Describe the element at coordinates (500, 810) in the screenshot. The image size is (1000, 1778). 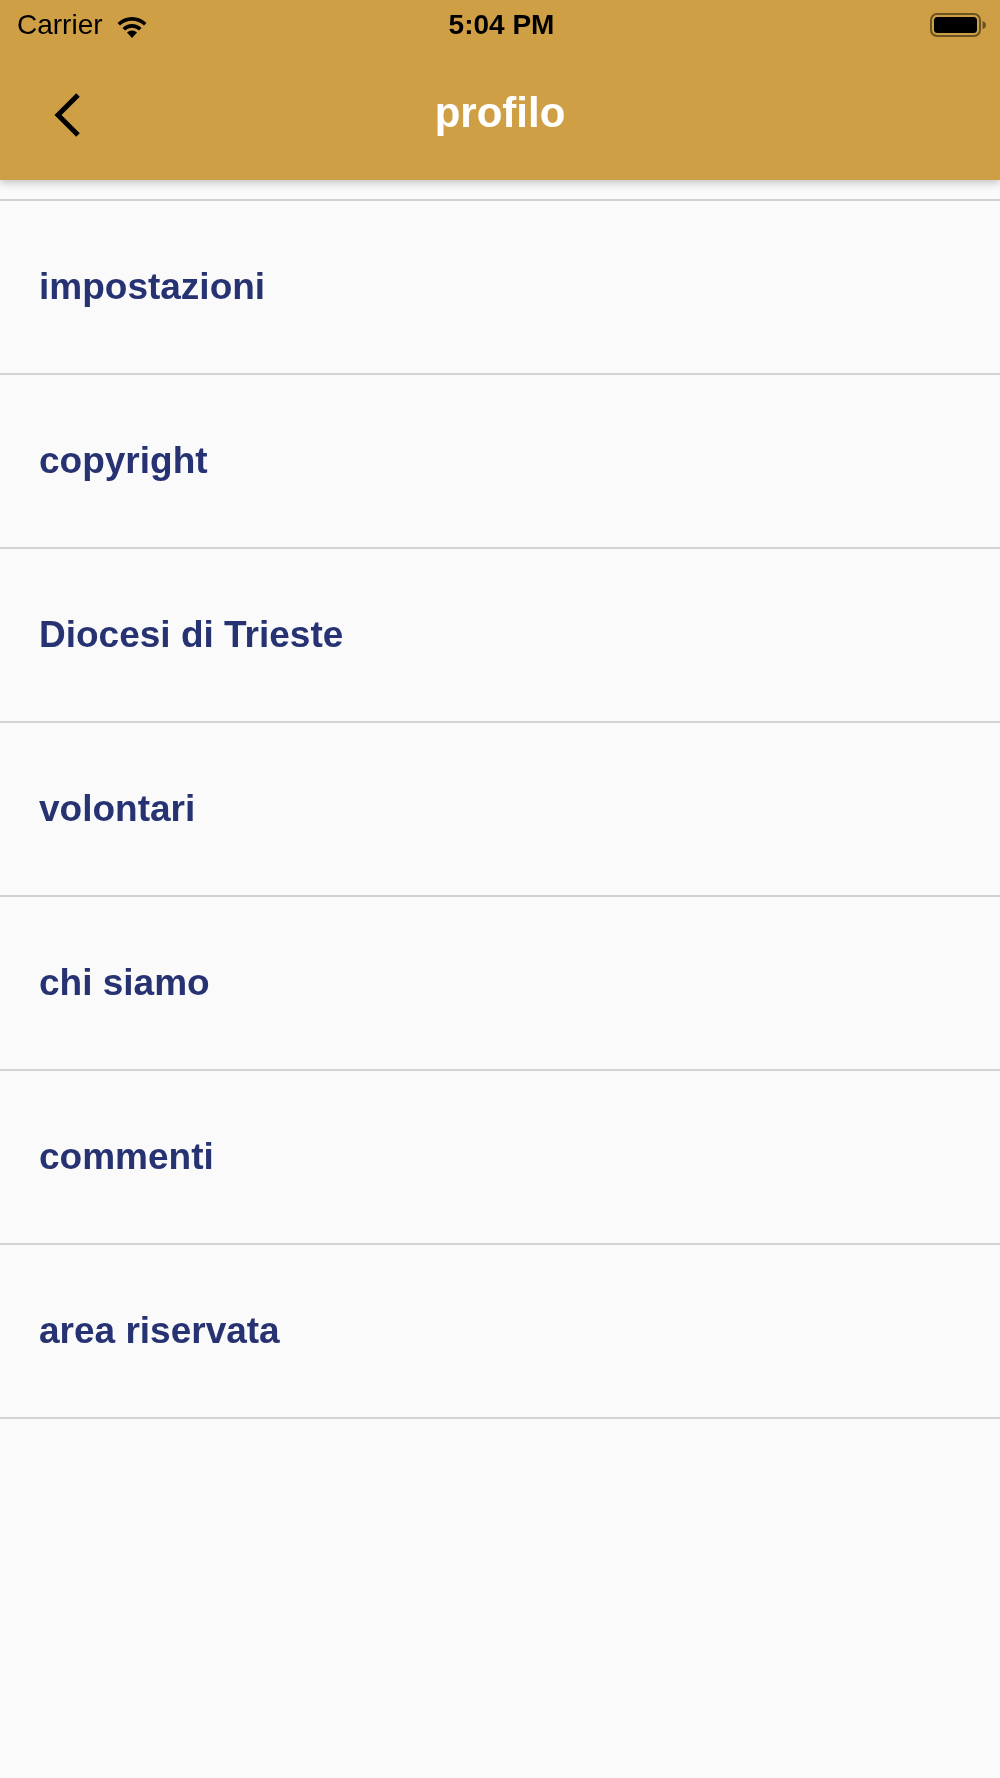
I see `menu-item: volontari` at that location.